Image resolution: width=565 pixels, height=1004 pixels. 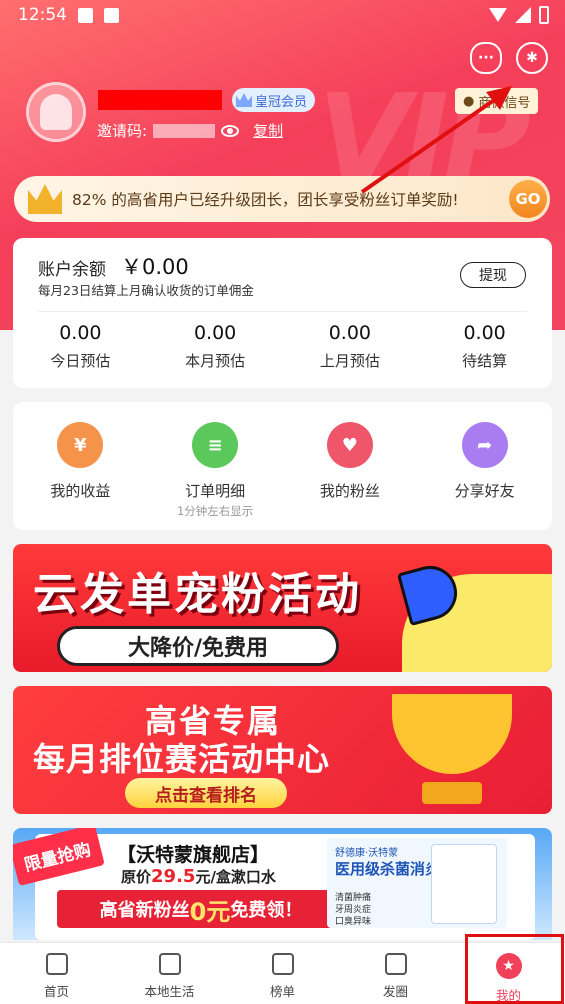 What do you see at coordinates (215, 511) in the screenshot?
I see `menu-sublabel: 1分钟左右显示` at bounding box center [215, 511].